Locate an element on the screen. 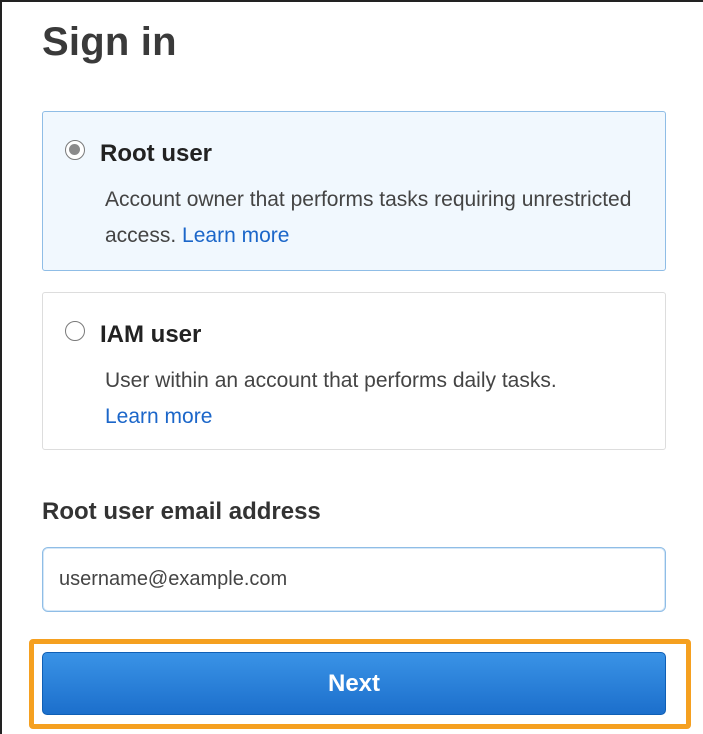  root-user-label: Root user is located at coordinates (156, 153).